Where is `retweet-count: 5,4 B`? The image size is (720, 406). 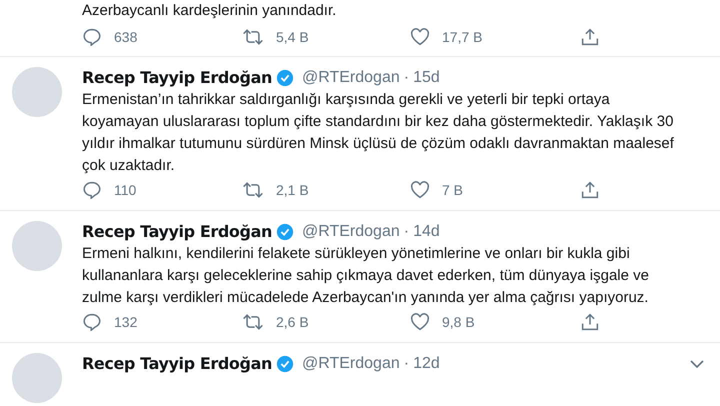 retweet-count: 5,4 B is located at coordinates (292, 37).